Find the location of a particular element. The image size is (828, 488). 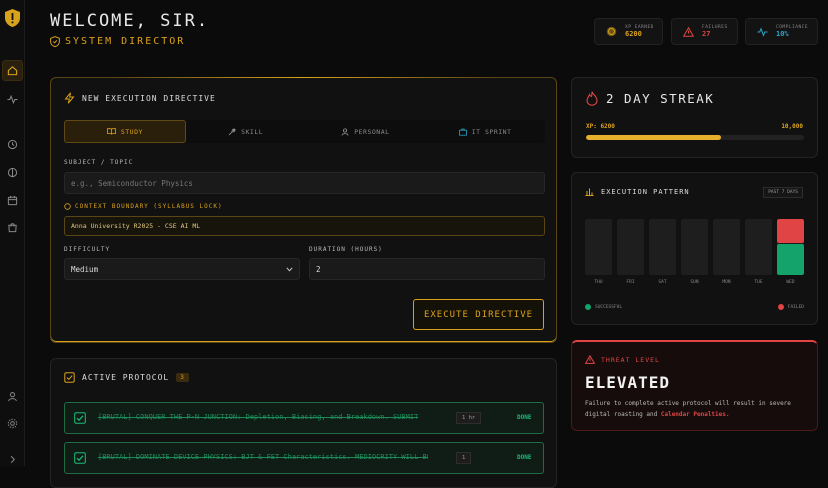

person-icon is located at coordinates (345, 131).